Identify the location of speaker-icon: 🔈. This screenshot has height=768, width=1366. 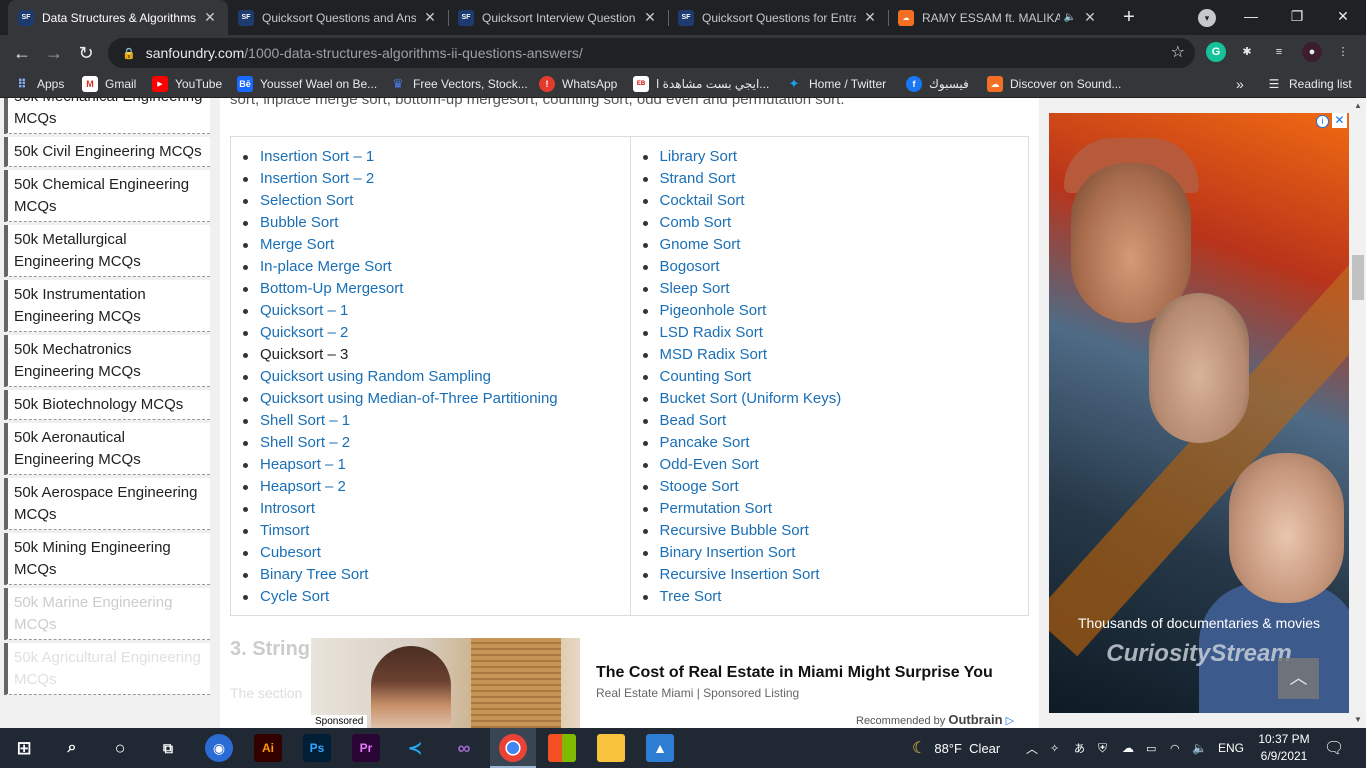
(1070, 17).